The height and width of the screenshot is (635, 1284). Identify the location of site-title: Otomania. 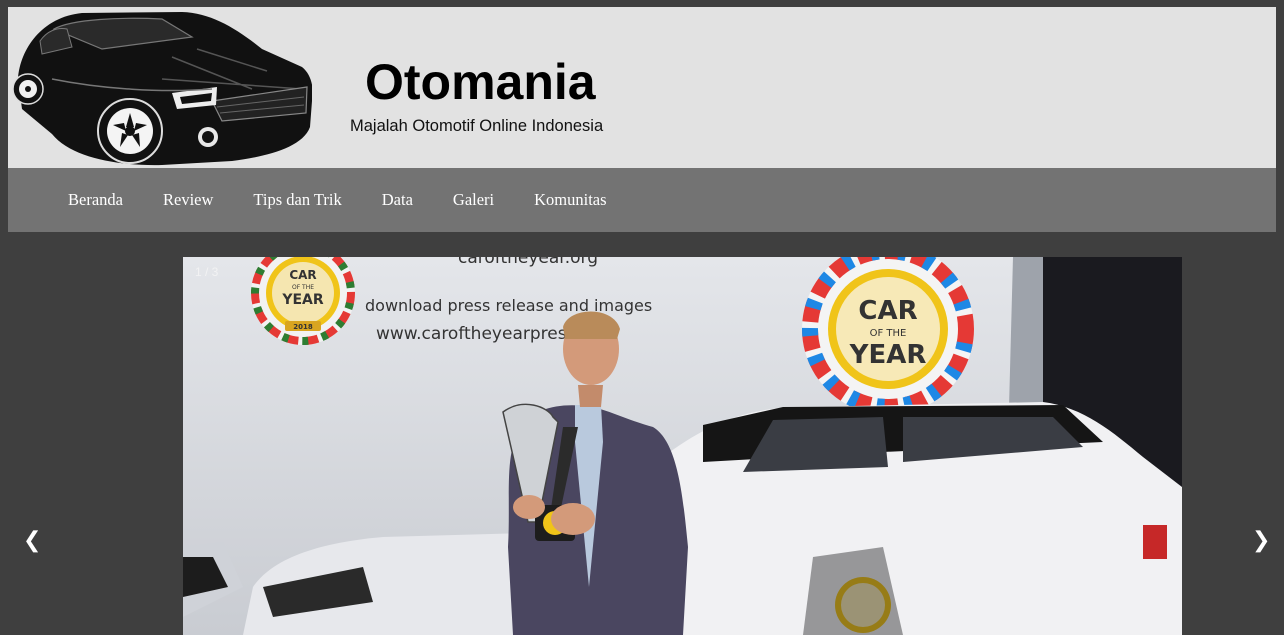
(480, 82).